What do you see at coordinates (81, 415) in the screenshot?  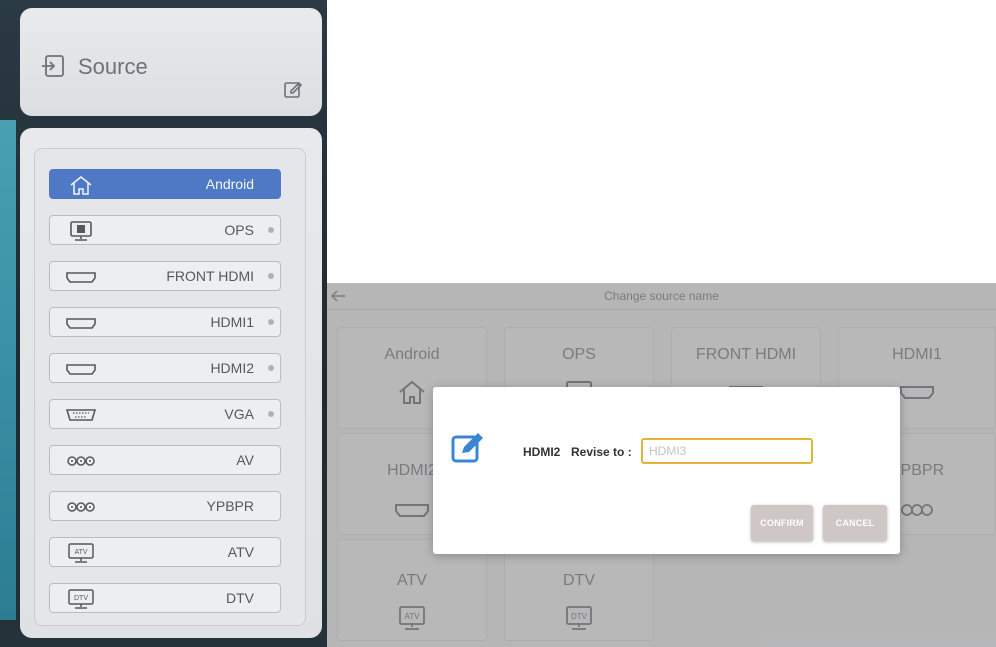 I see `vga-port-icon` at bounding box center [81, 415].